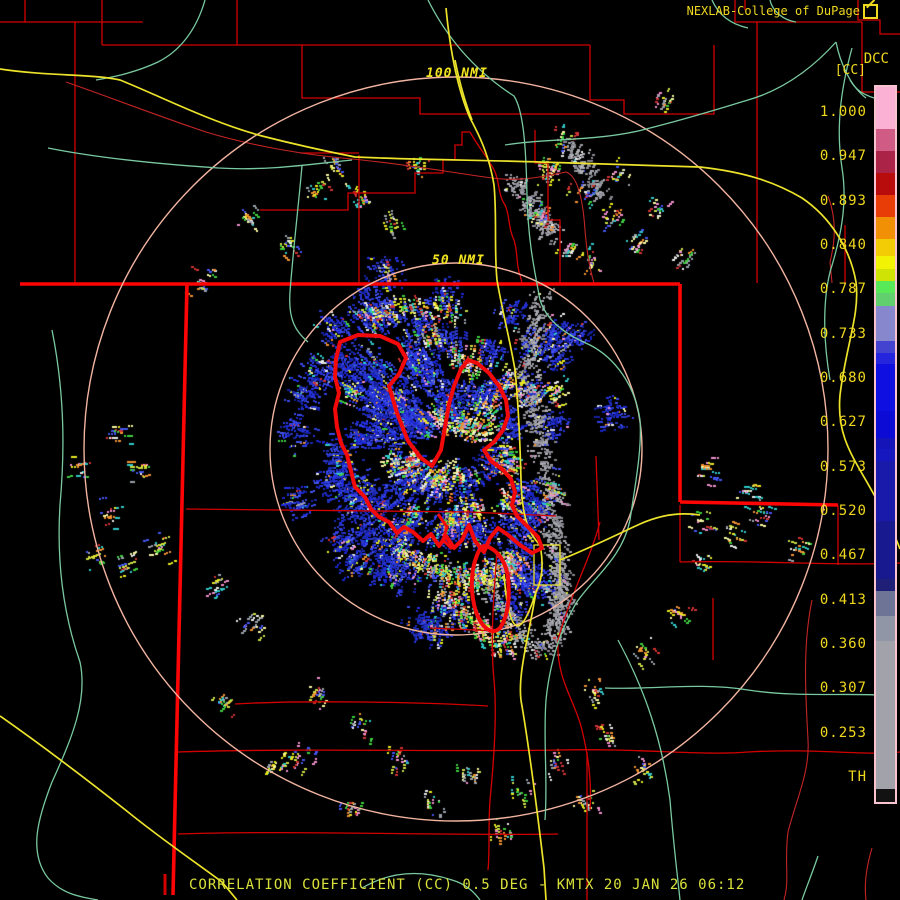  I want to click on scale-tick-label: 0.680, so click(843, 377).